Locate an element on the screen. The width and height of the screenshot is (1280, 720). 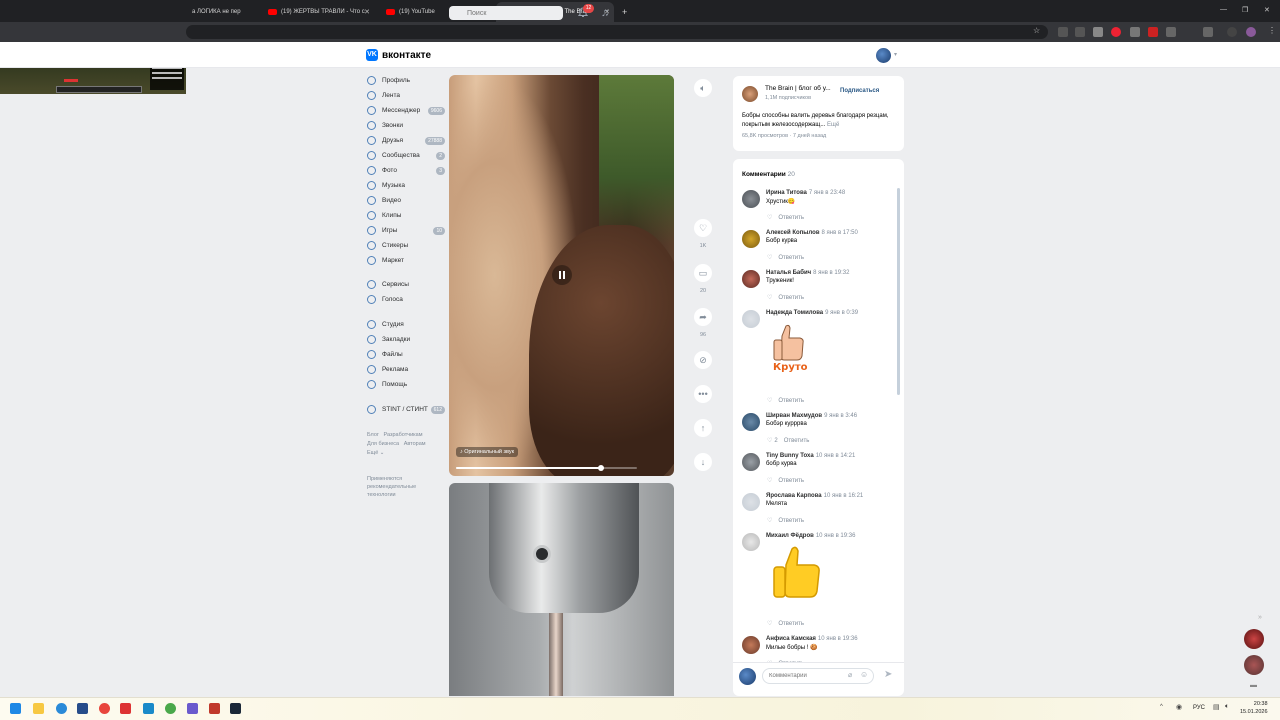
tray-chevron-icon: ^ is located at coordinates (1161, 707).